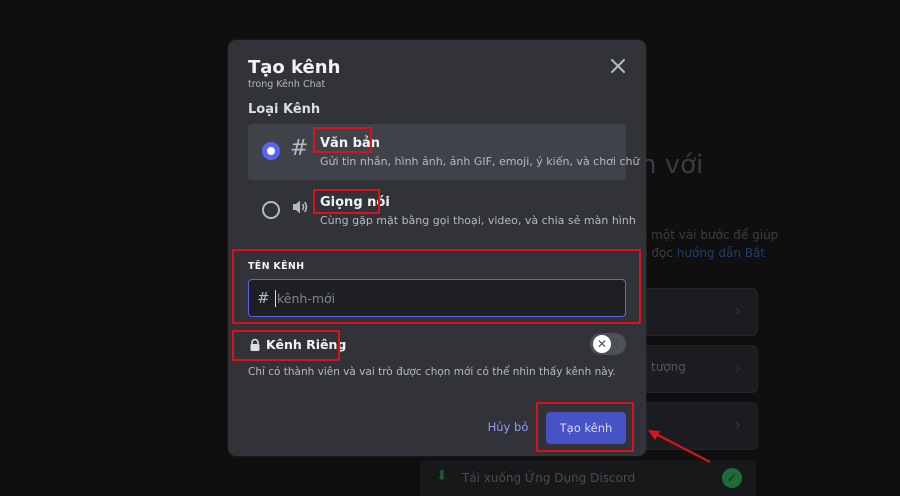  Describe the element at coordinates (350, 143) in the screenshot. I see `option-title: Văn bản` at that location.